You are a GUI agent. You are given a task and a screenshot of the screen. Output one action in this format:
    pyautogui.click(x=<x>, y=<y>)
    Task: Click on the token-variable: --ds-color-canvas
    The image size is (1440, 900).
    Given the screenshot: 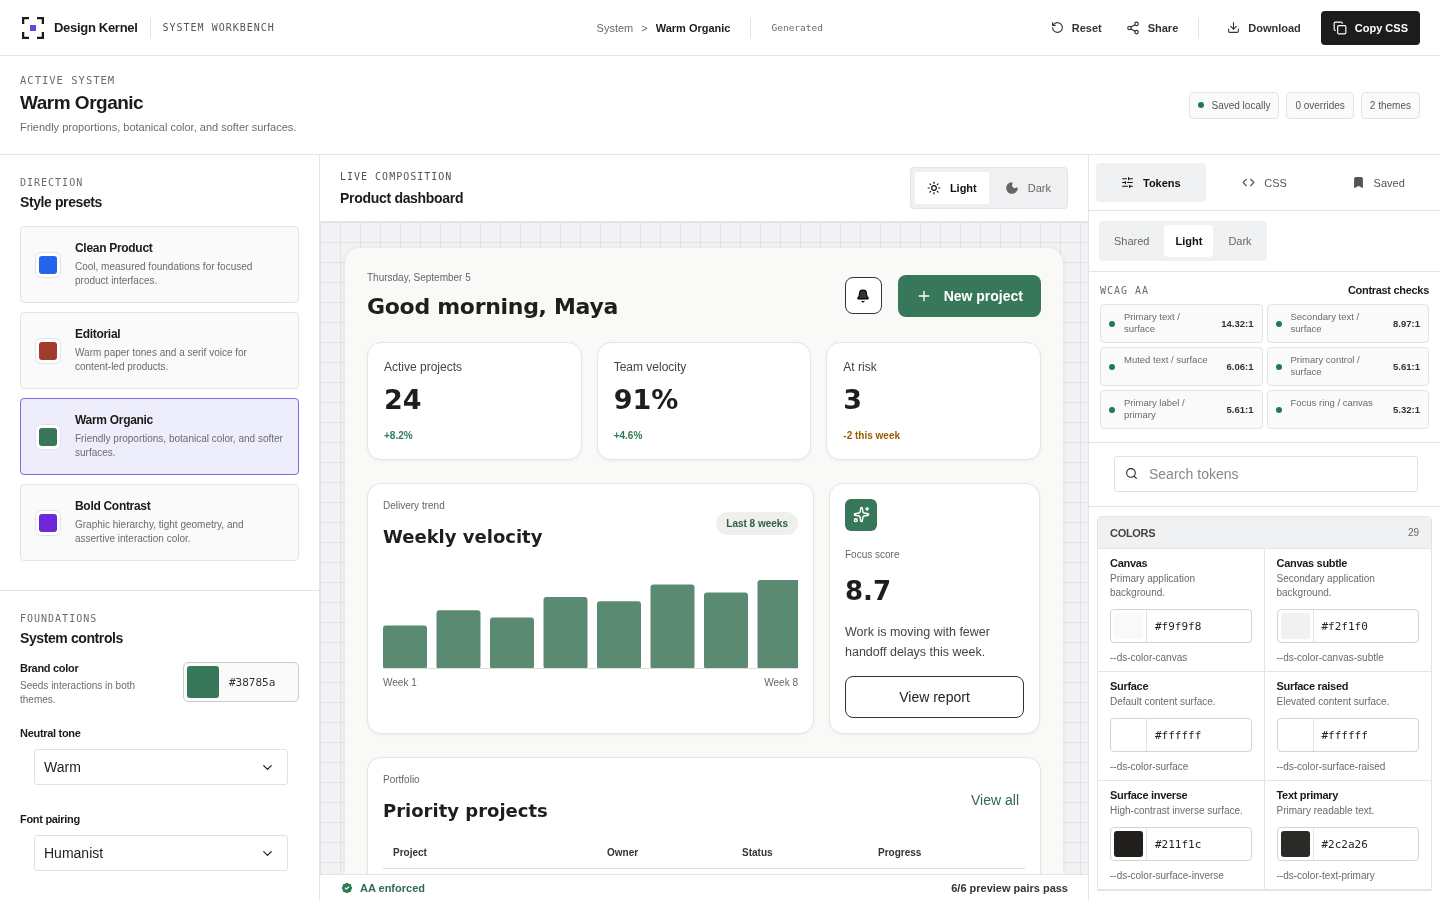 What is the action you would take?
    pyautogui.click(x=1149, y=658)
    